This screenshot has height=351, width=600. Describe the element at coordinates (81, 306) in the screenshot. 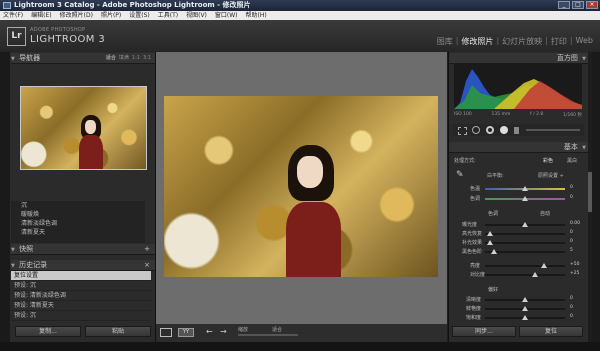

I see `history-item: 预设: 清新夏天` at that location.